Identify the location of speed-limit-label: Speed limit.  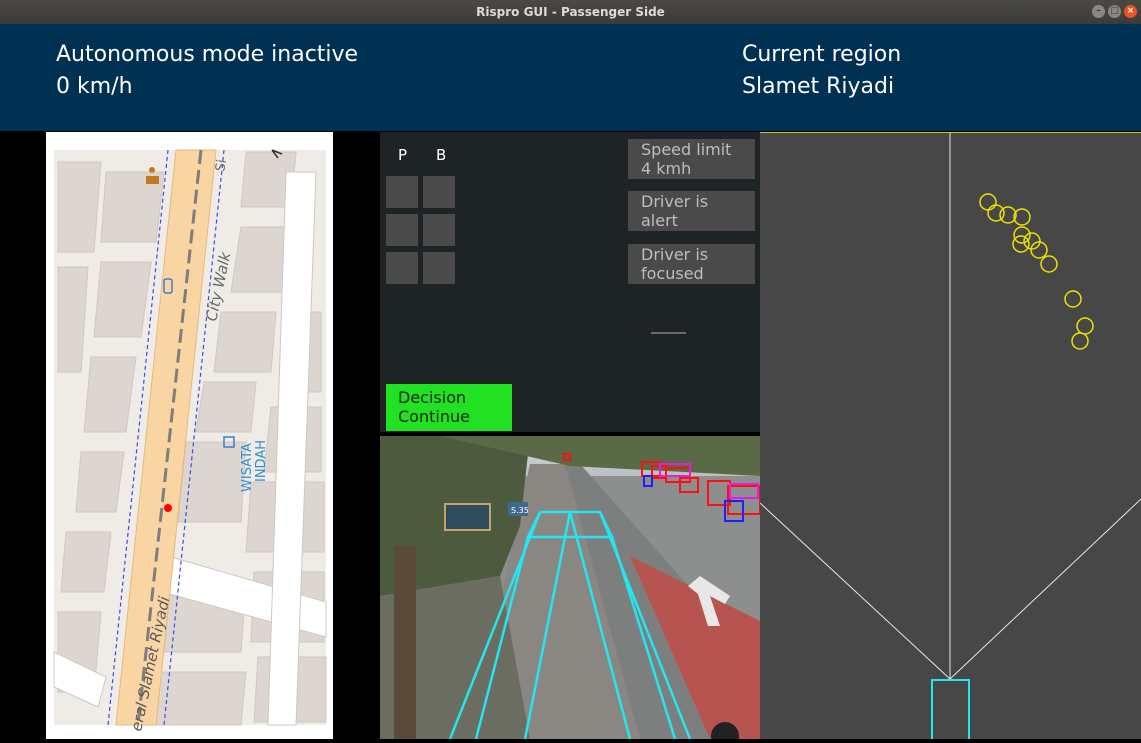
(686, 149).